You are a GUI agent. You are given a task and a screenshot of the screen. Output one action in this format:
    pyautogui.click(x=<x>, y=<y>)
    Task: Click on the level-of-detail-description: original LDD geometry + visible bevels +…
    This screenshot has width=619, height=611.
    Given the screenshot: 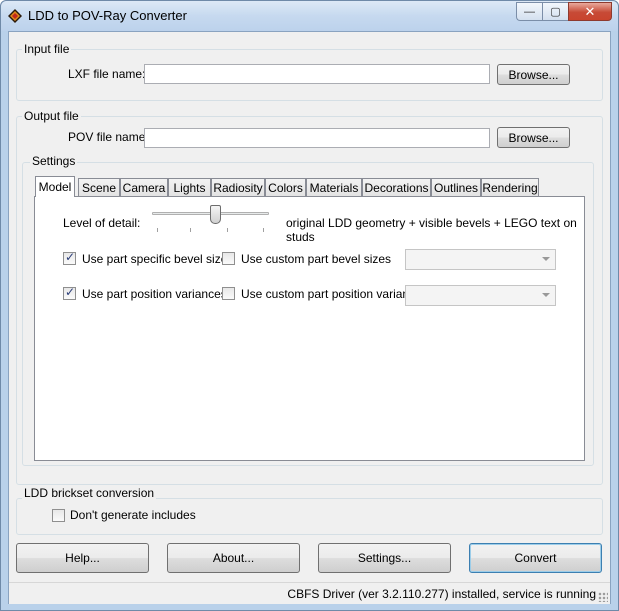 What is the action you would take?
    pyautogui.click(x=431, y=230)
    